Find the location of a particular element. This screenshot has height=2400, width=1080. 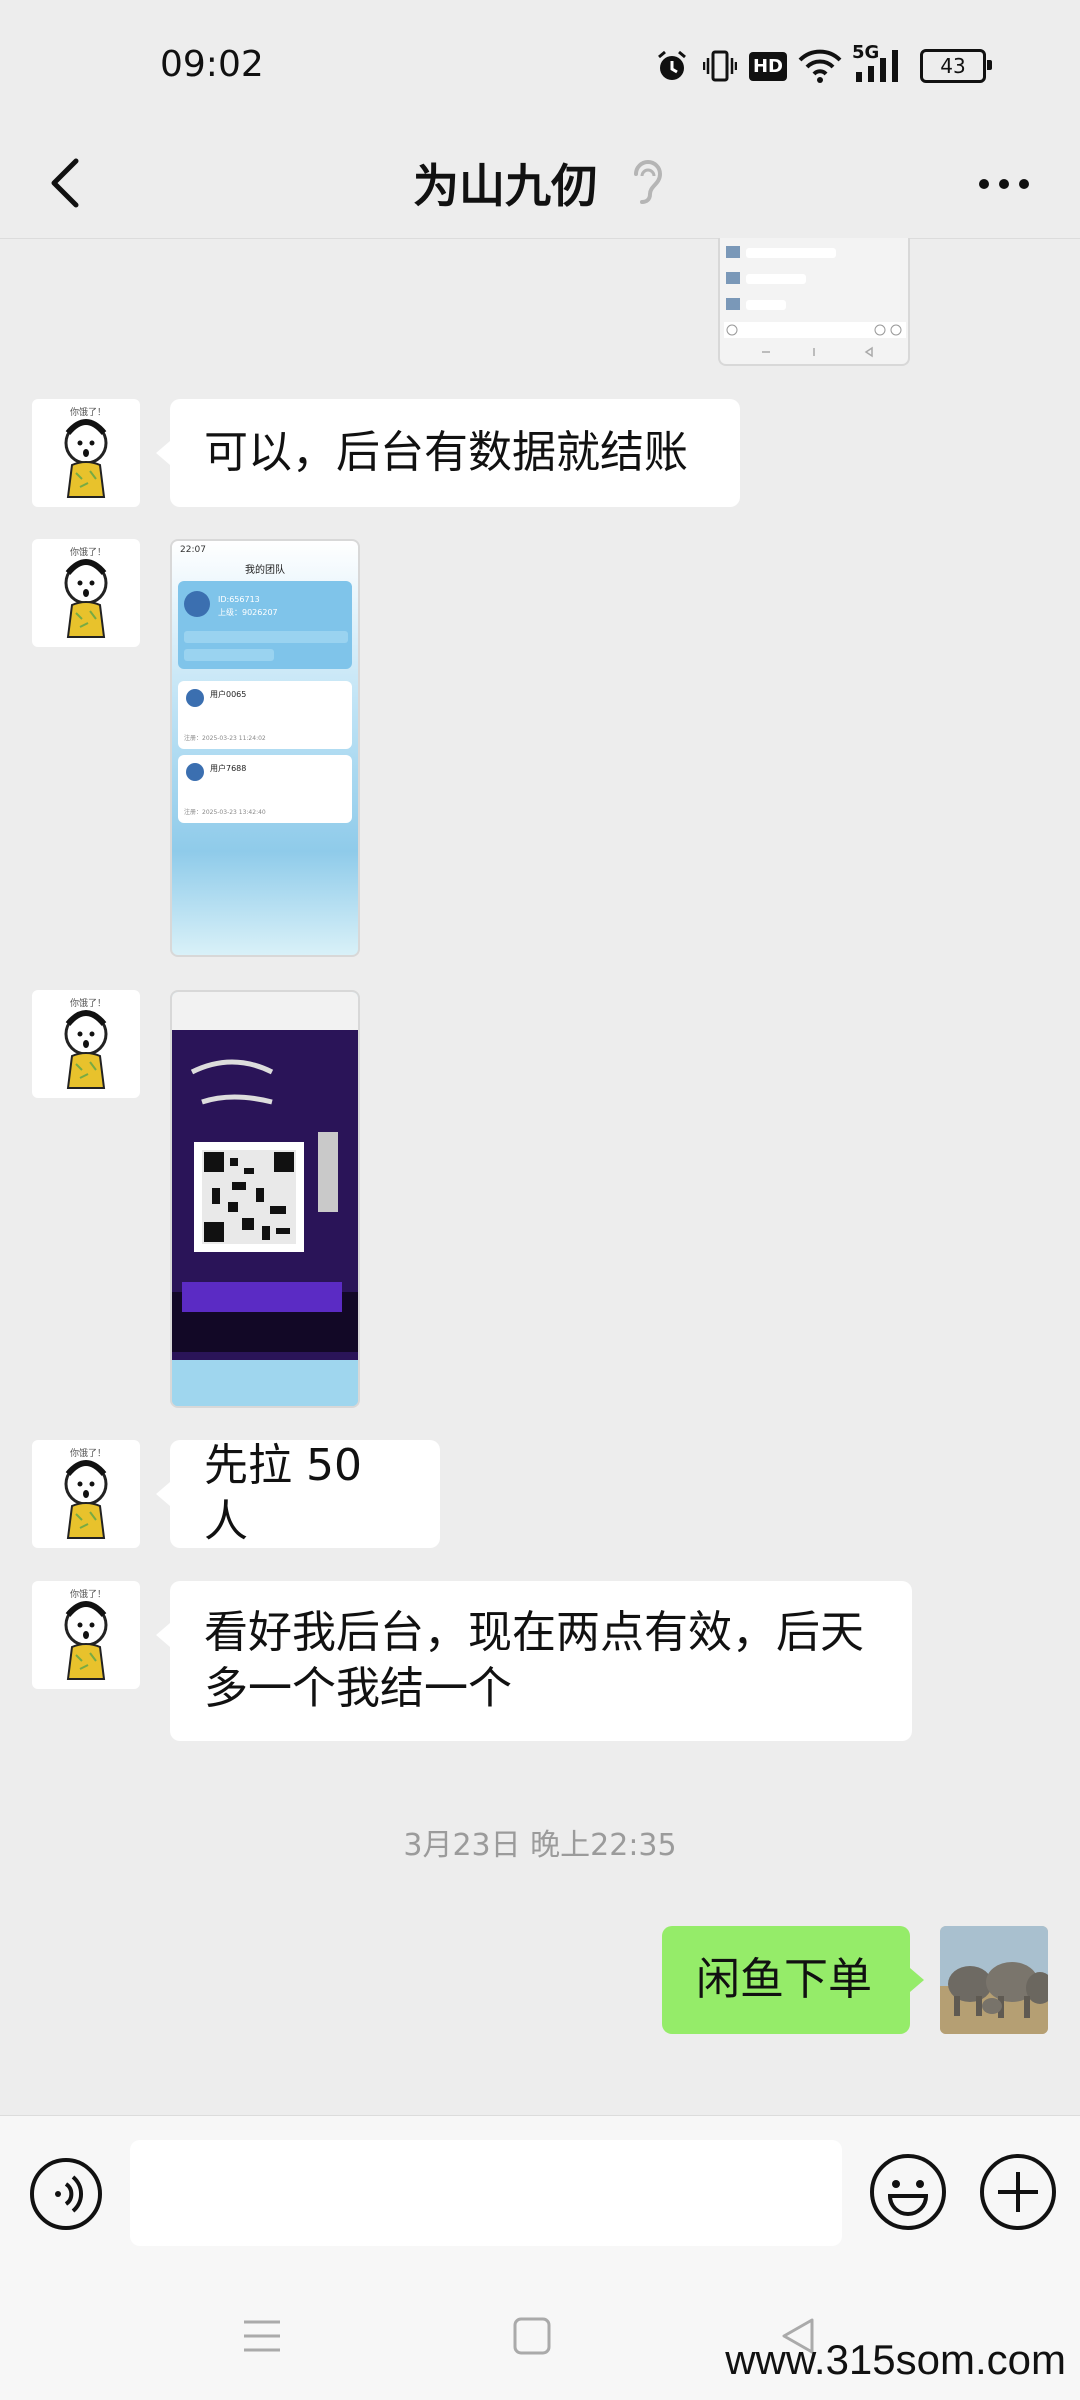

message-bubble: 可以，后台有数据就结账 is located at coordinates (455, 453).